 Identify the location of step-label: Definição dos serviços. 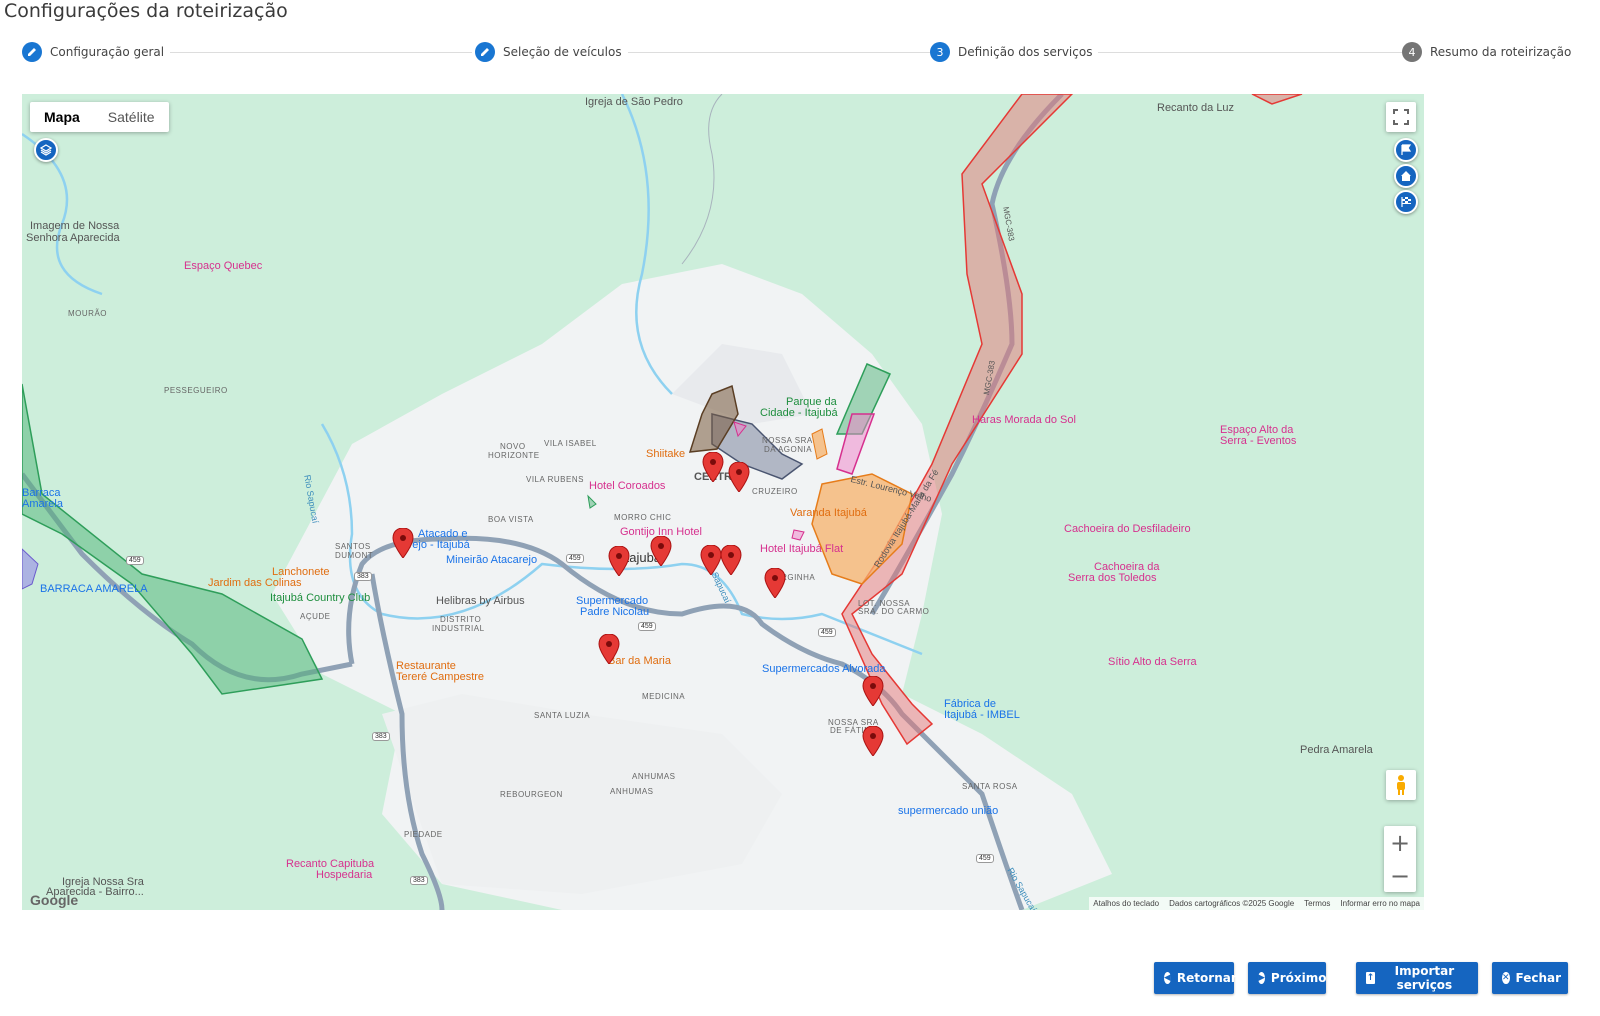
(1025, 52).